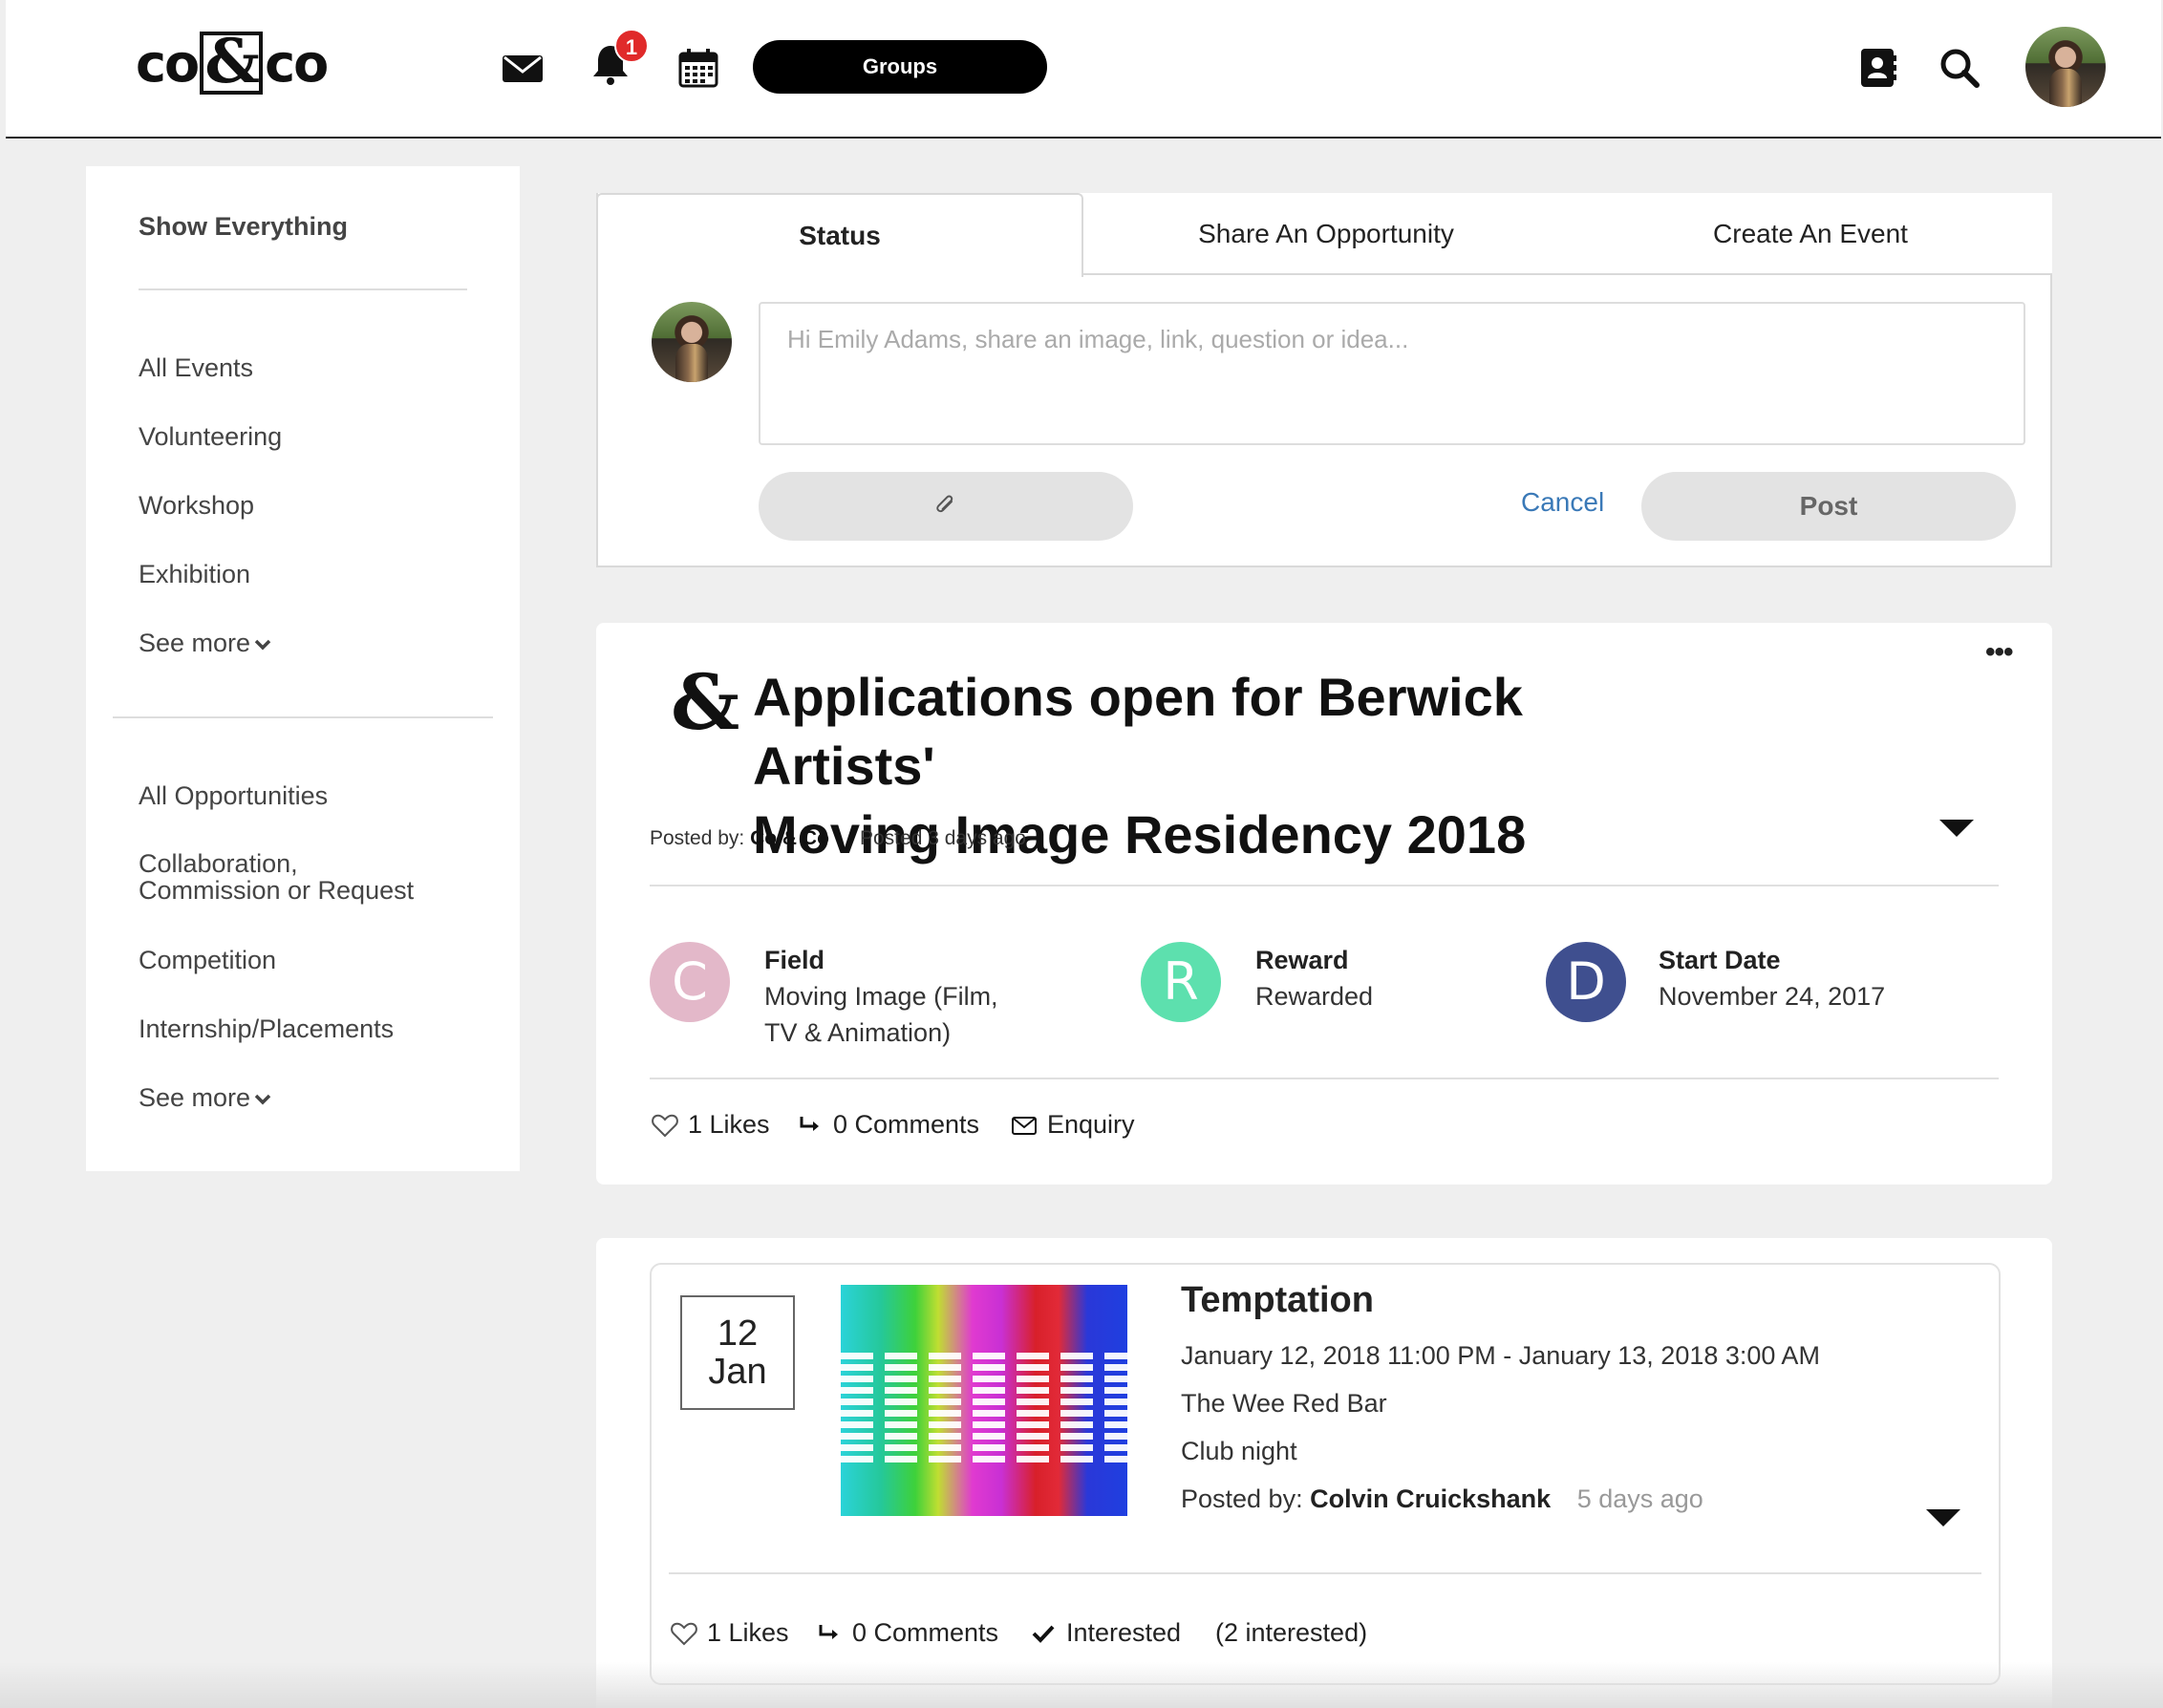  I want to click on scroll-fade, so click(1081, 1685).